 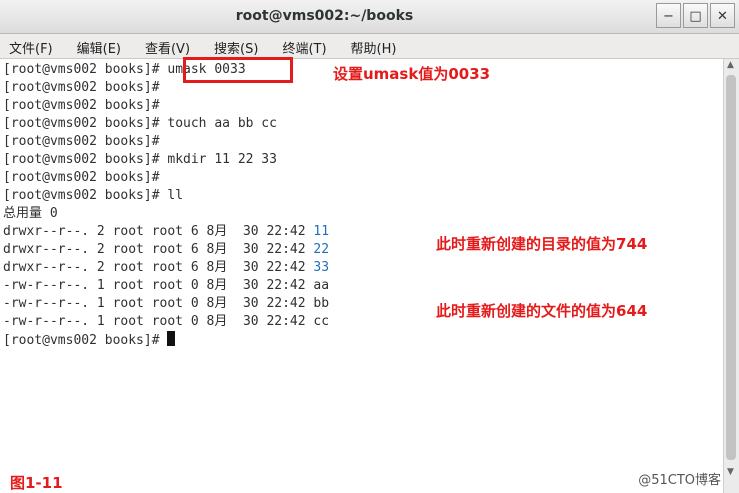 What do you see at coordinates (374, 46) in the screenshot?
I see `menu-help: 帮助(H)` at bounding box center [374, 46].